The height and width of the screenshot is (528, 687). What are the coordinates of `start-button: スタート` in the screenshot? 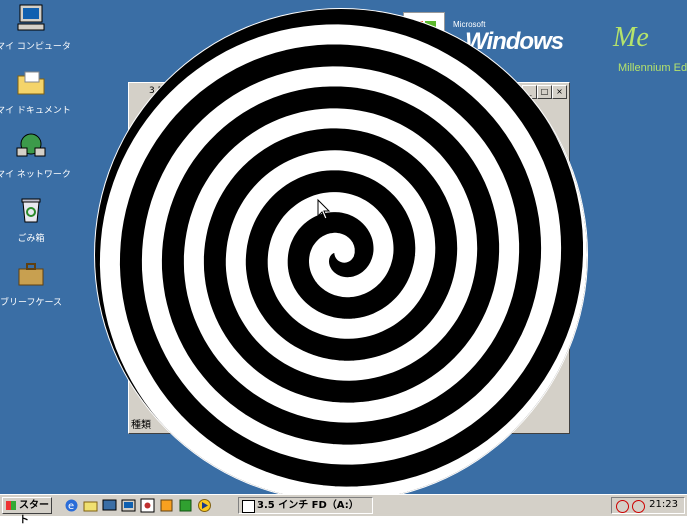 It's located at (27, 511).